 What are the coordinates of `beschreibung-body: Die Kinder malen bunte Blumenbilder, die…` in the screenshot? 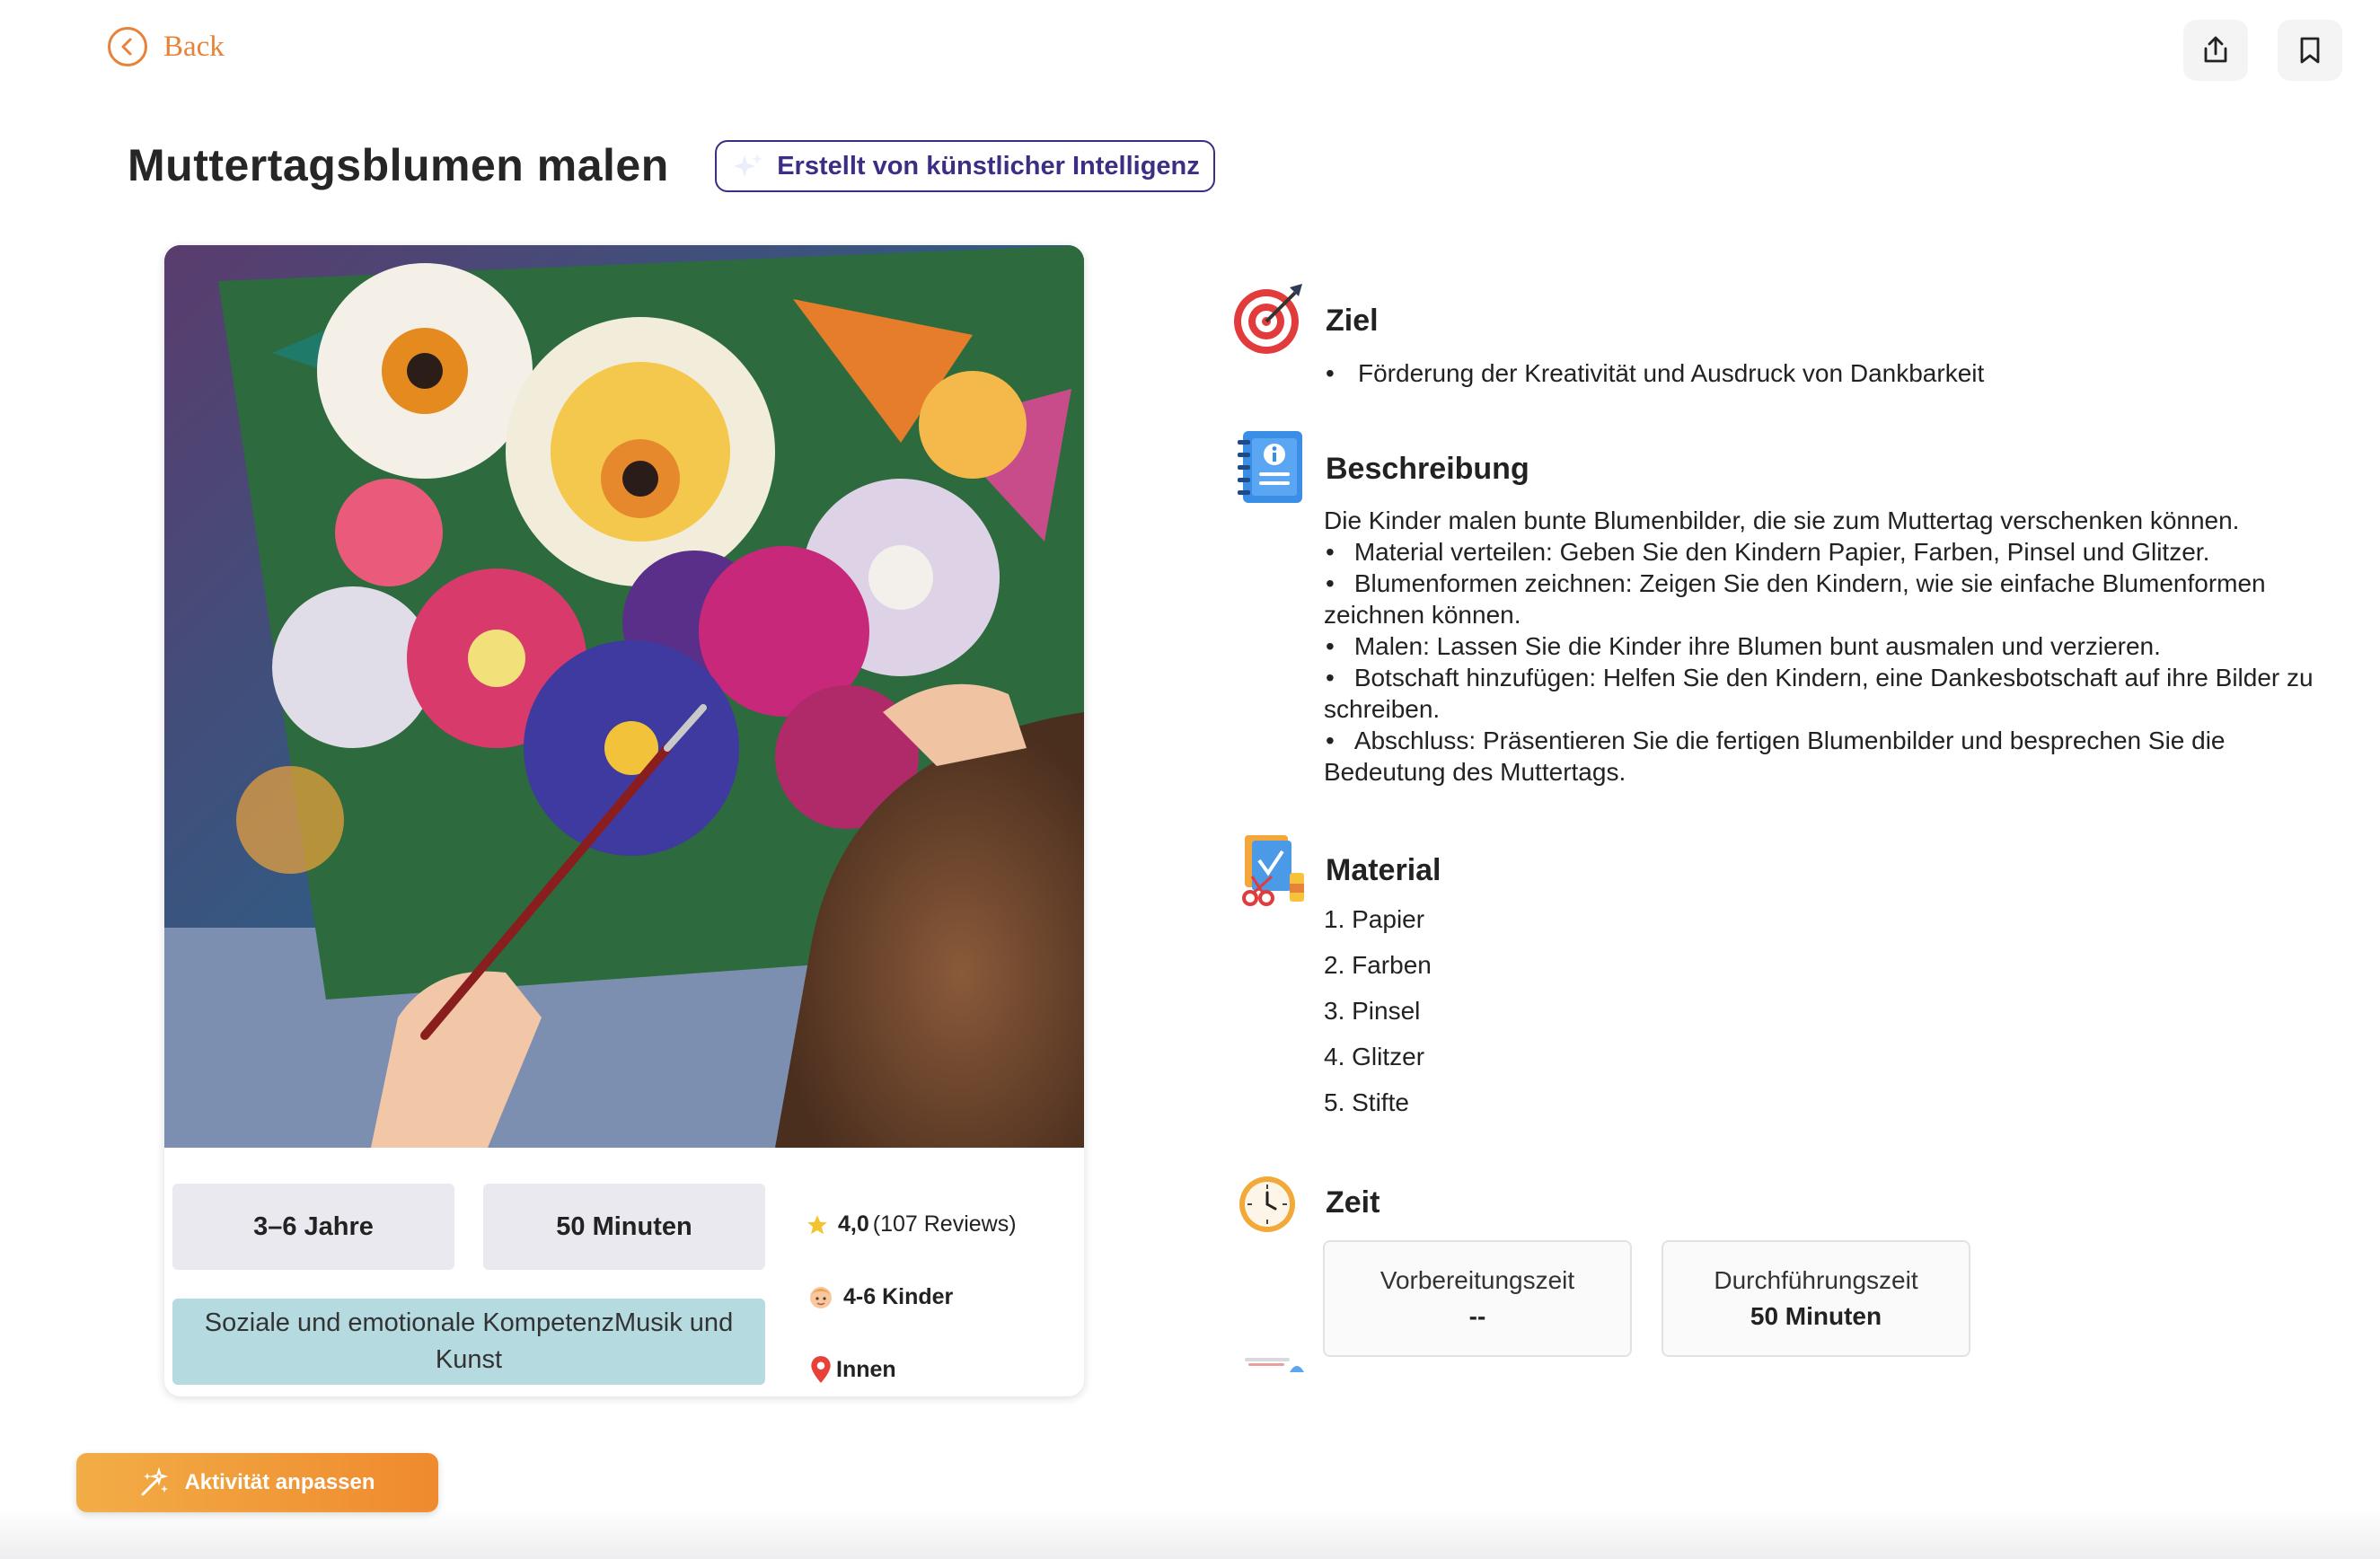 It's located at (1827, 646).